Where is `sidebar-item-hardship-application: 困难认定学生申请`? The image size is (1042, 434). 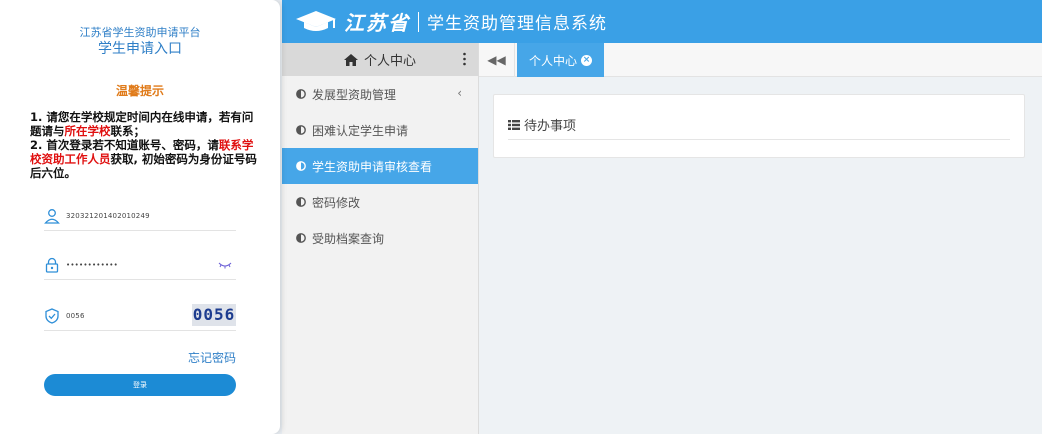 sidebar-item-hardship-application: 困难认定学生申请 is located at coordinates (380, 130).